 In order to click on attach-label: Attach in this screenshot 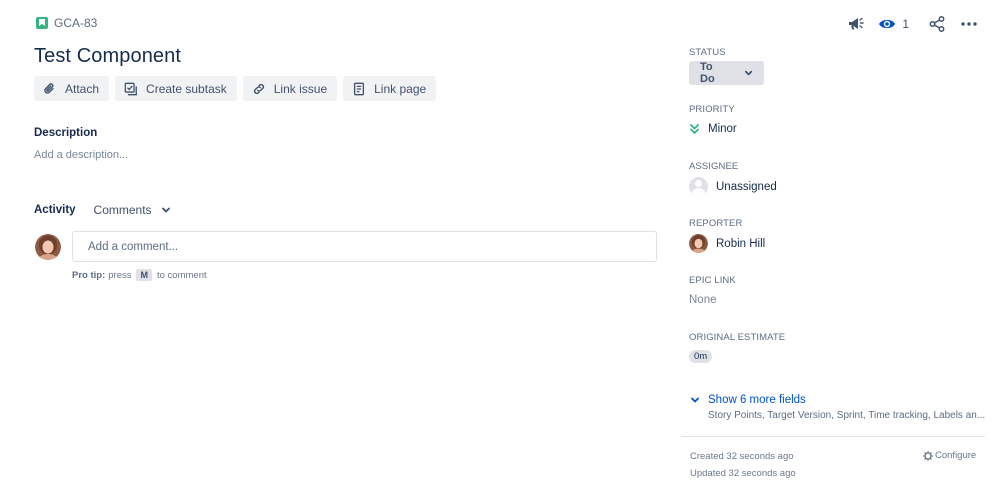, I will do `click(82, 88)`.